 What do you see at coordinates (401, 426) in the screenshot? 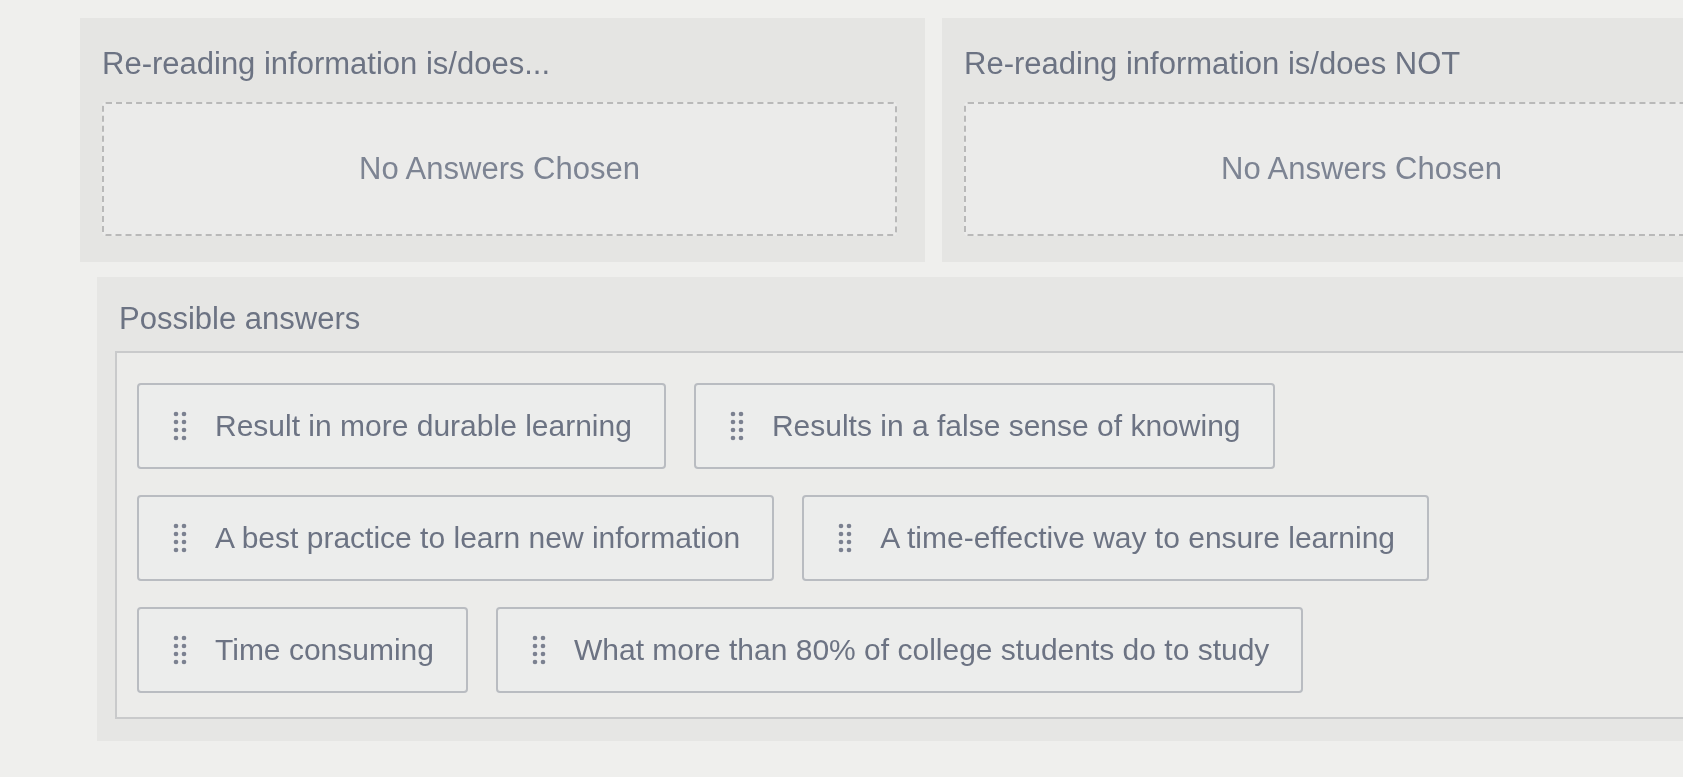
I see `answer-chip: Result in more durable learning` at bounding box center [401, 426].